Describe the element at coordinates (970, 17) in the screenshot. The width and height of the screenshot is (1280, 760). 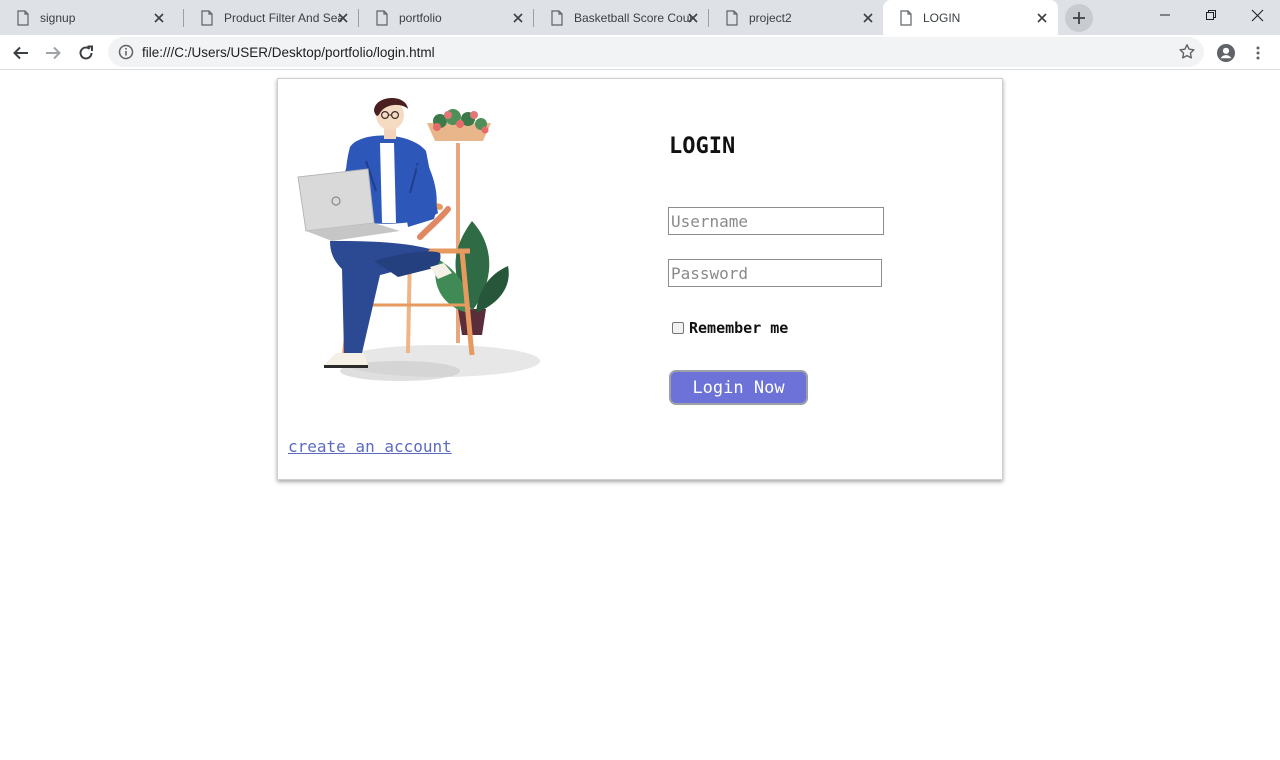
I see `tab-login: LOGIN` at that location.